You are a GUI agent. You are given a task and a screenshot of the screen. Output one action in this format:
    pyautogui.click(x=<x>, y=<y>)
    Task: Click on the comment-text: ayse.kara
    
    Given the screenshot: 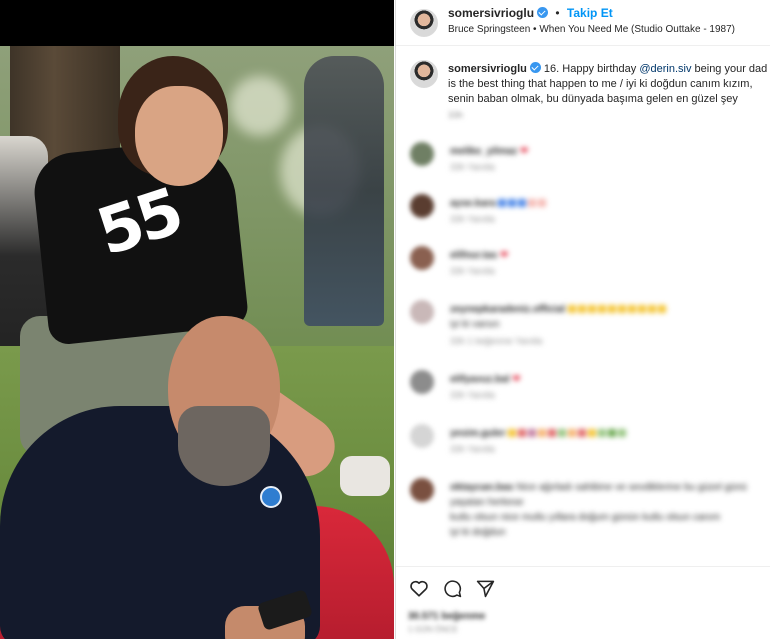 What is the action you would take?
    pyautogui.click(x=605, y=203)
    